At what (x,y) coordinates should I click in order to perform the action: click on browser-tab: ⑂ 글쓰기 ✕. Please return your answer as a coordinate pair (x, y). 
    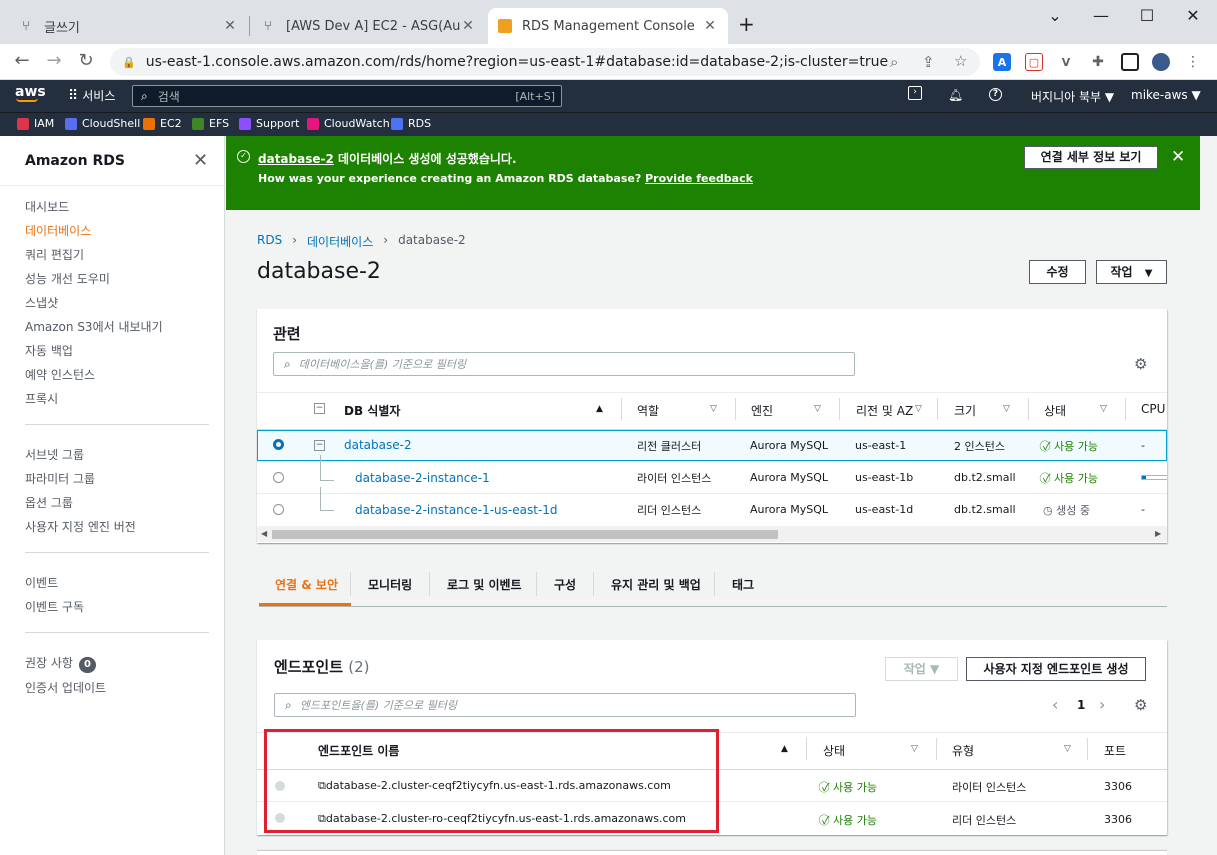
    Looking at the image, I should click on (128, 26).